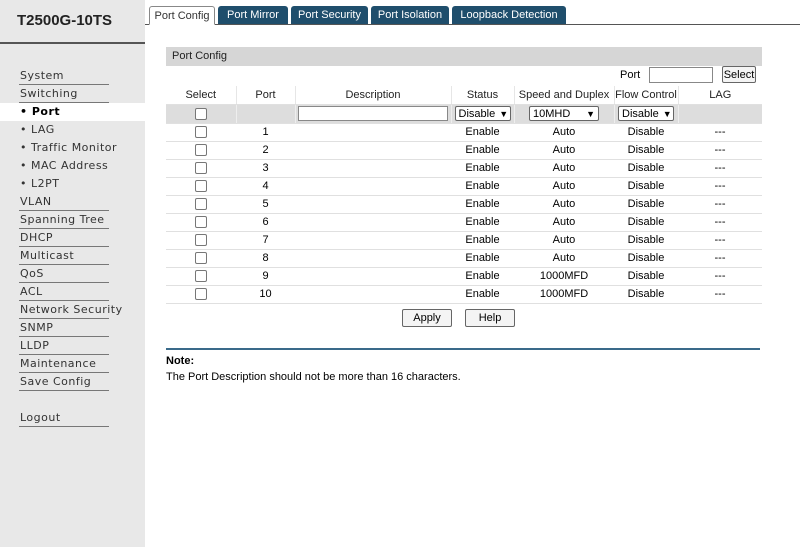 The width and height of the screenshot is (800, 547). What do you see at coordinates (72, 166) in the screenshot?
I see `sidebar-item-mac-address: • MAC Address` at bounding box center [72, 166].